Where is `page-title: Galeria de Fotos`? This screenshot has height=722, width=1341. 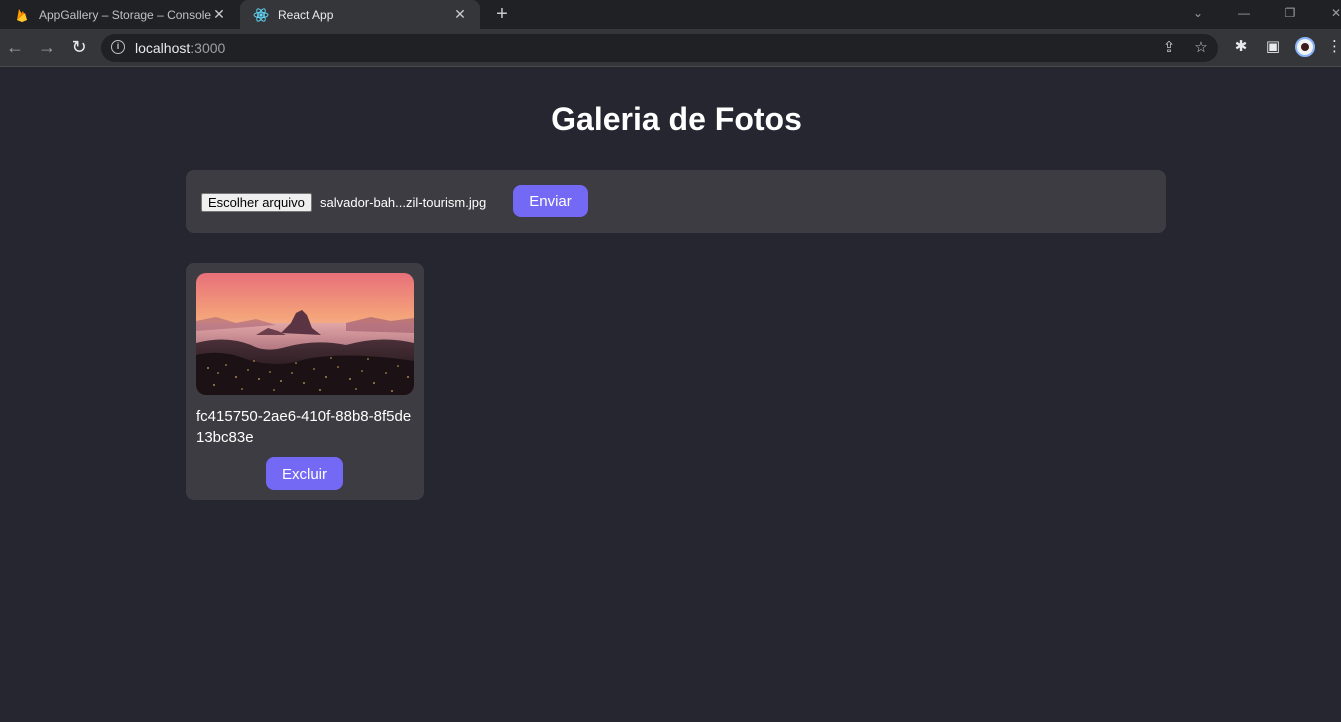 page-title: Galeria de Fotos is located at coordinates (676, 119).